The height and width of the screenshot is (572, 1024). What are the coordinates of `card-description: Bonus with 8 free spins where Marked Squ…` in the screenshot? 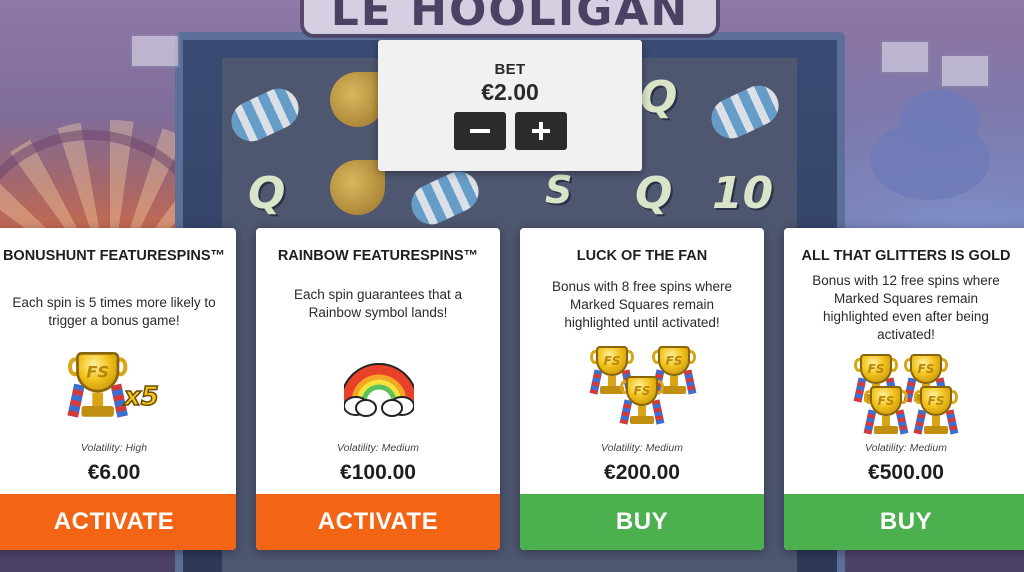 It's located at (642, 304).